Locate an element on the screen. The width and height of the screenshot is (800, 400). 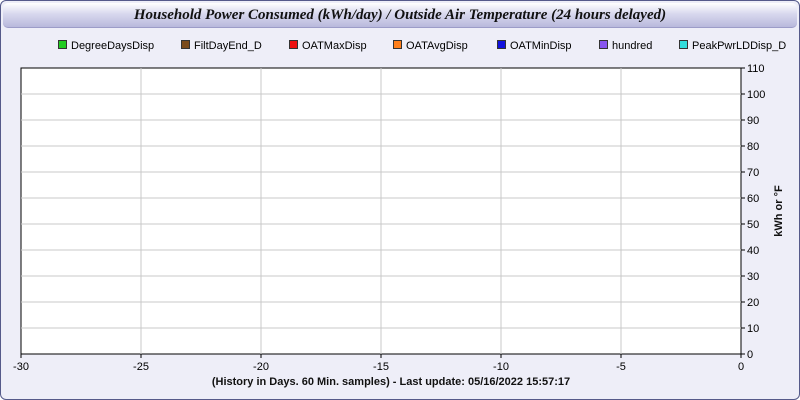
x-tick-label: -25 is located at coordinates (141, 367).